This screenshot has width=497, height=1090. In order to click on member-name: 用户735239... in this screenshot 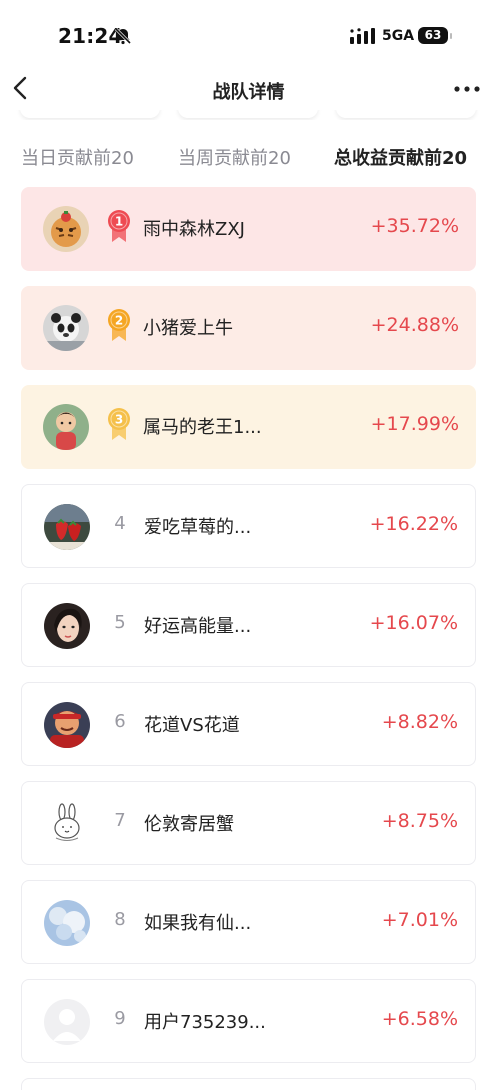, I will do `click(205, 1022)`.